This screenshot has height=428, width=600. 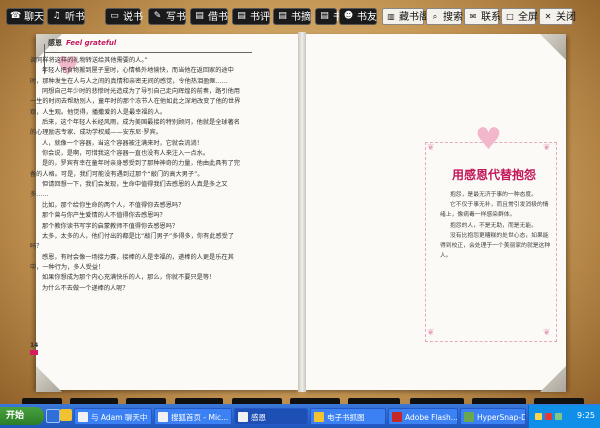 What do you see at coordinates (319, 417) in the screenshot?
I see `folder-icon` at bounding box center [319, 417].